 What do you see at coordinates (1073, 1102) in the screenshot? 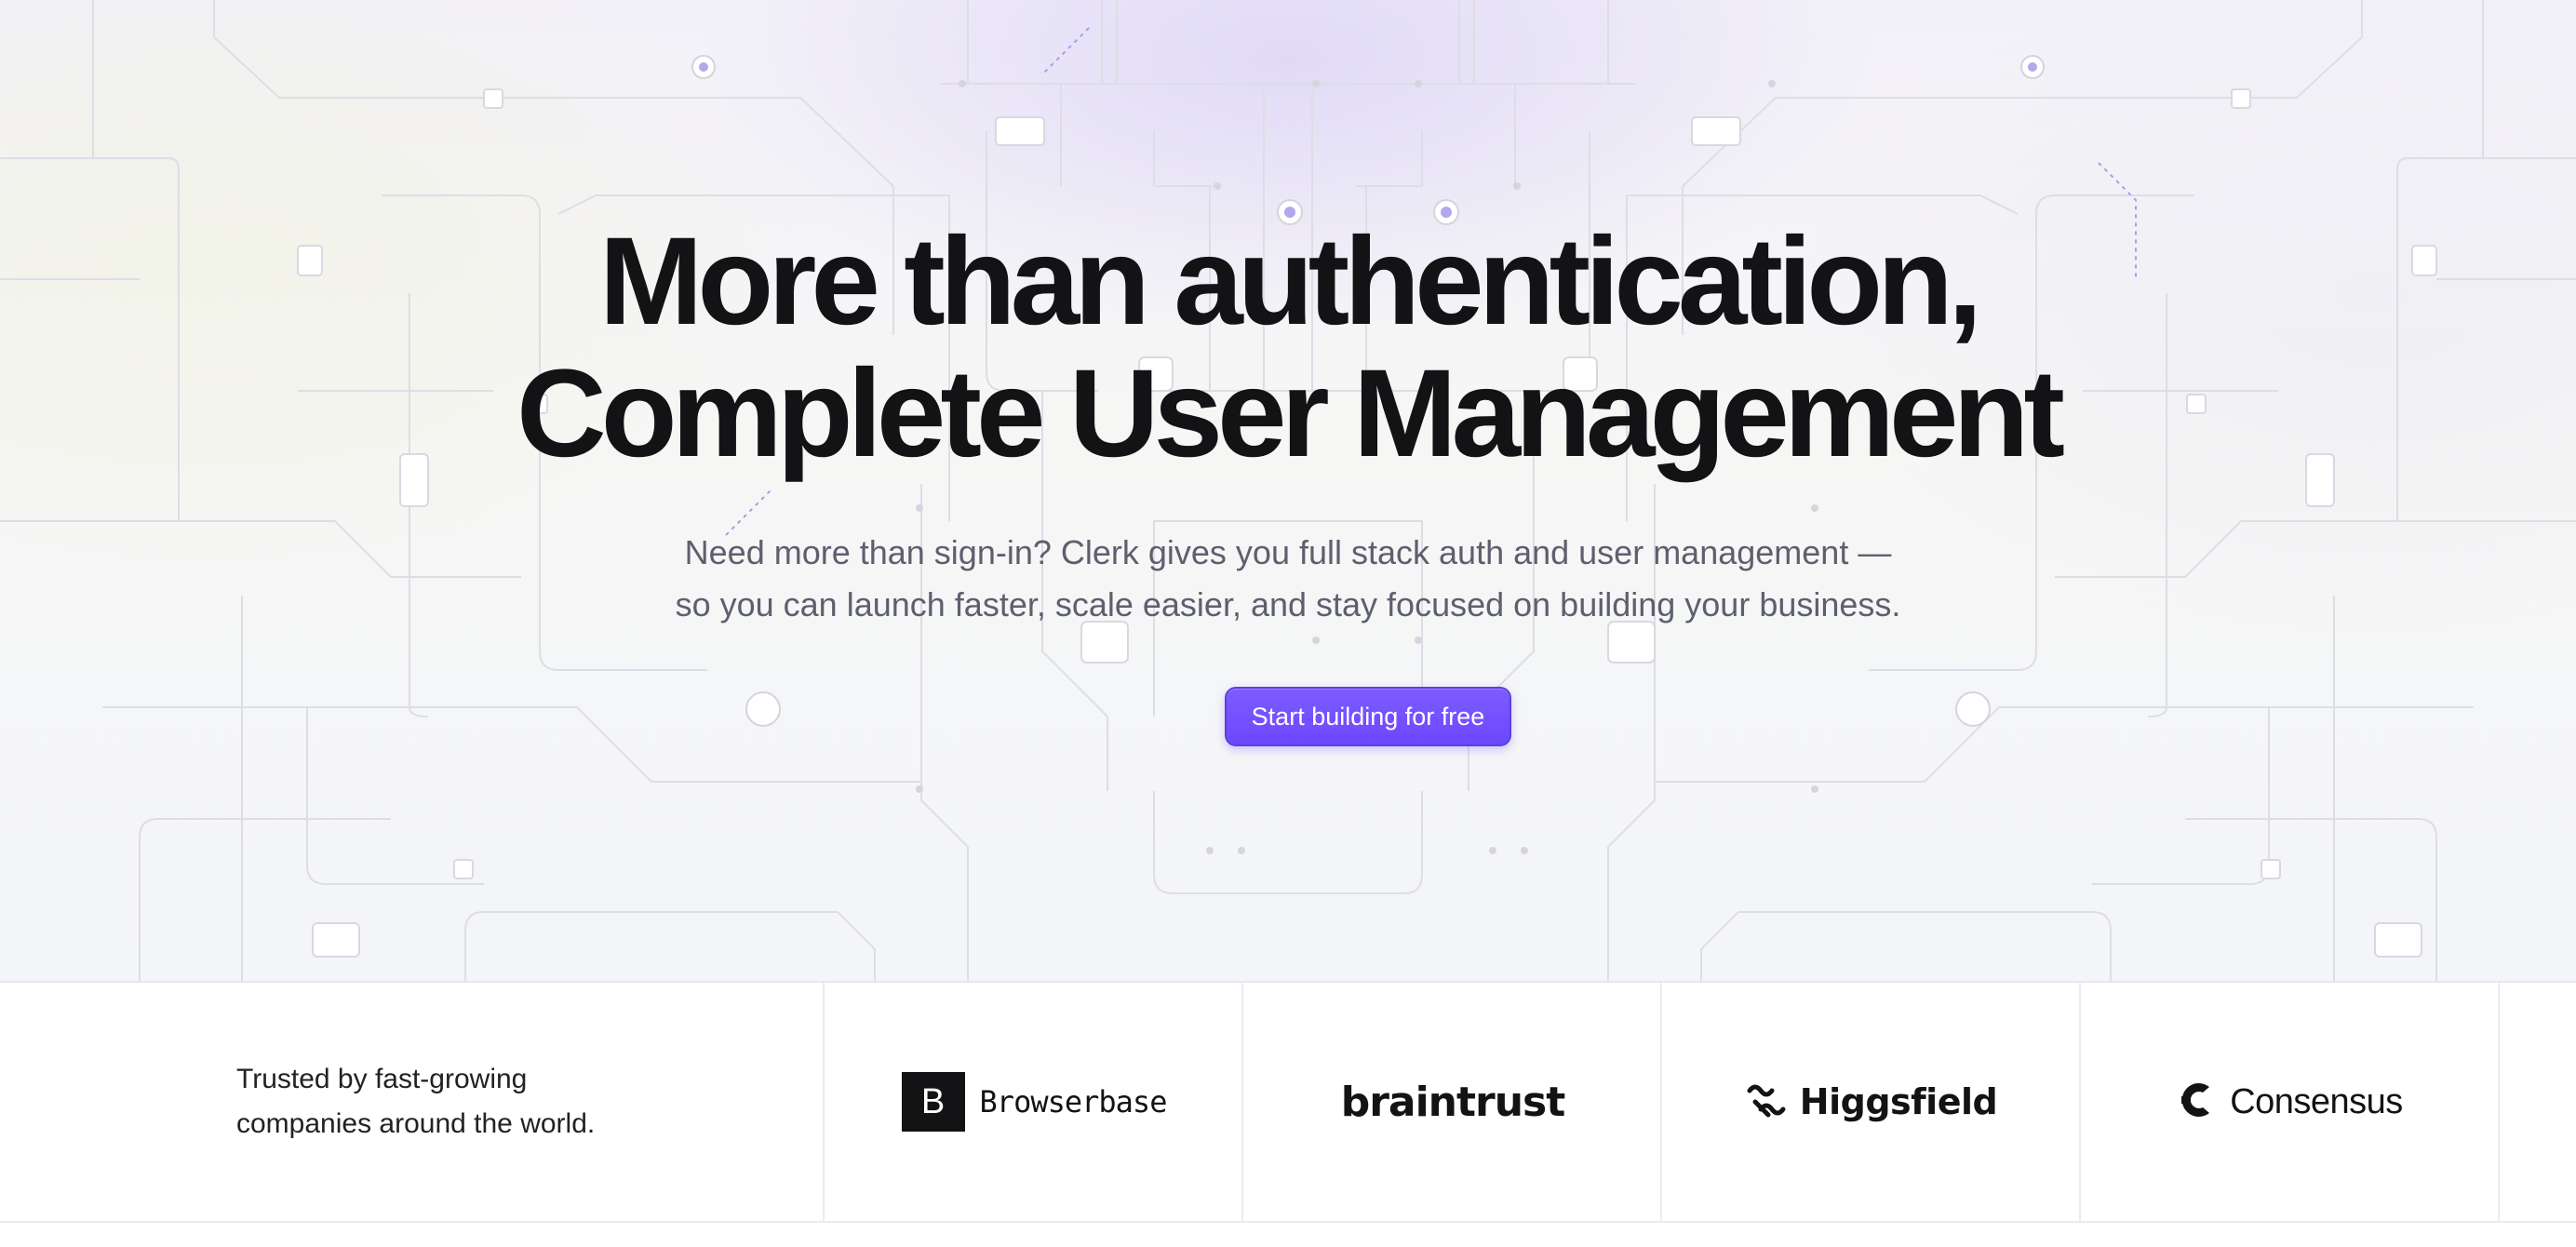
I see `logo-browserbase-name: Browserbase` at bounding box center [1073, 1102].